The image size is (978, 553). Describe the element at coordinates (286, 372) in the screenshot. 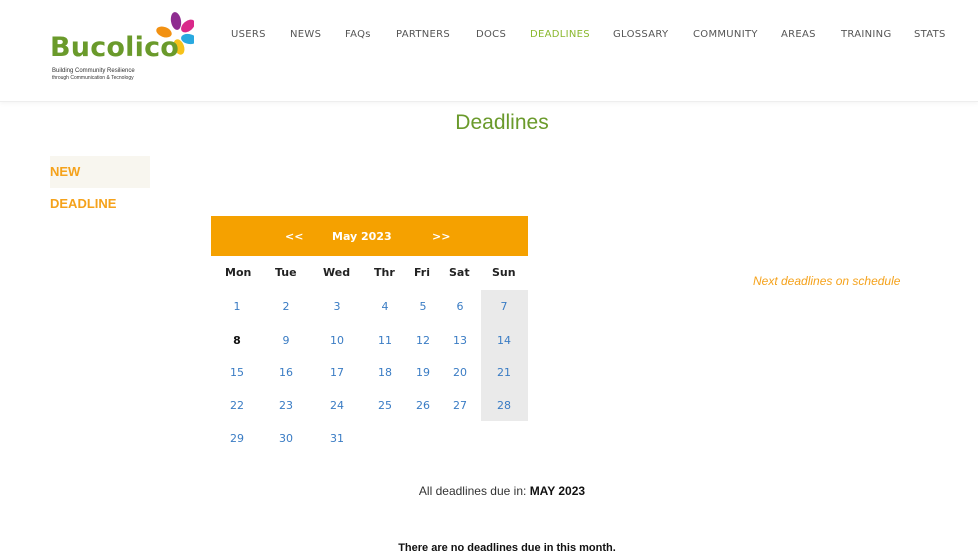

I see `calendar-day: 16` at that location.